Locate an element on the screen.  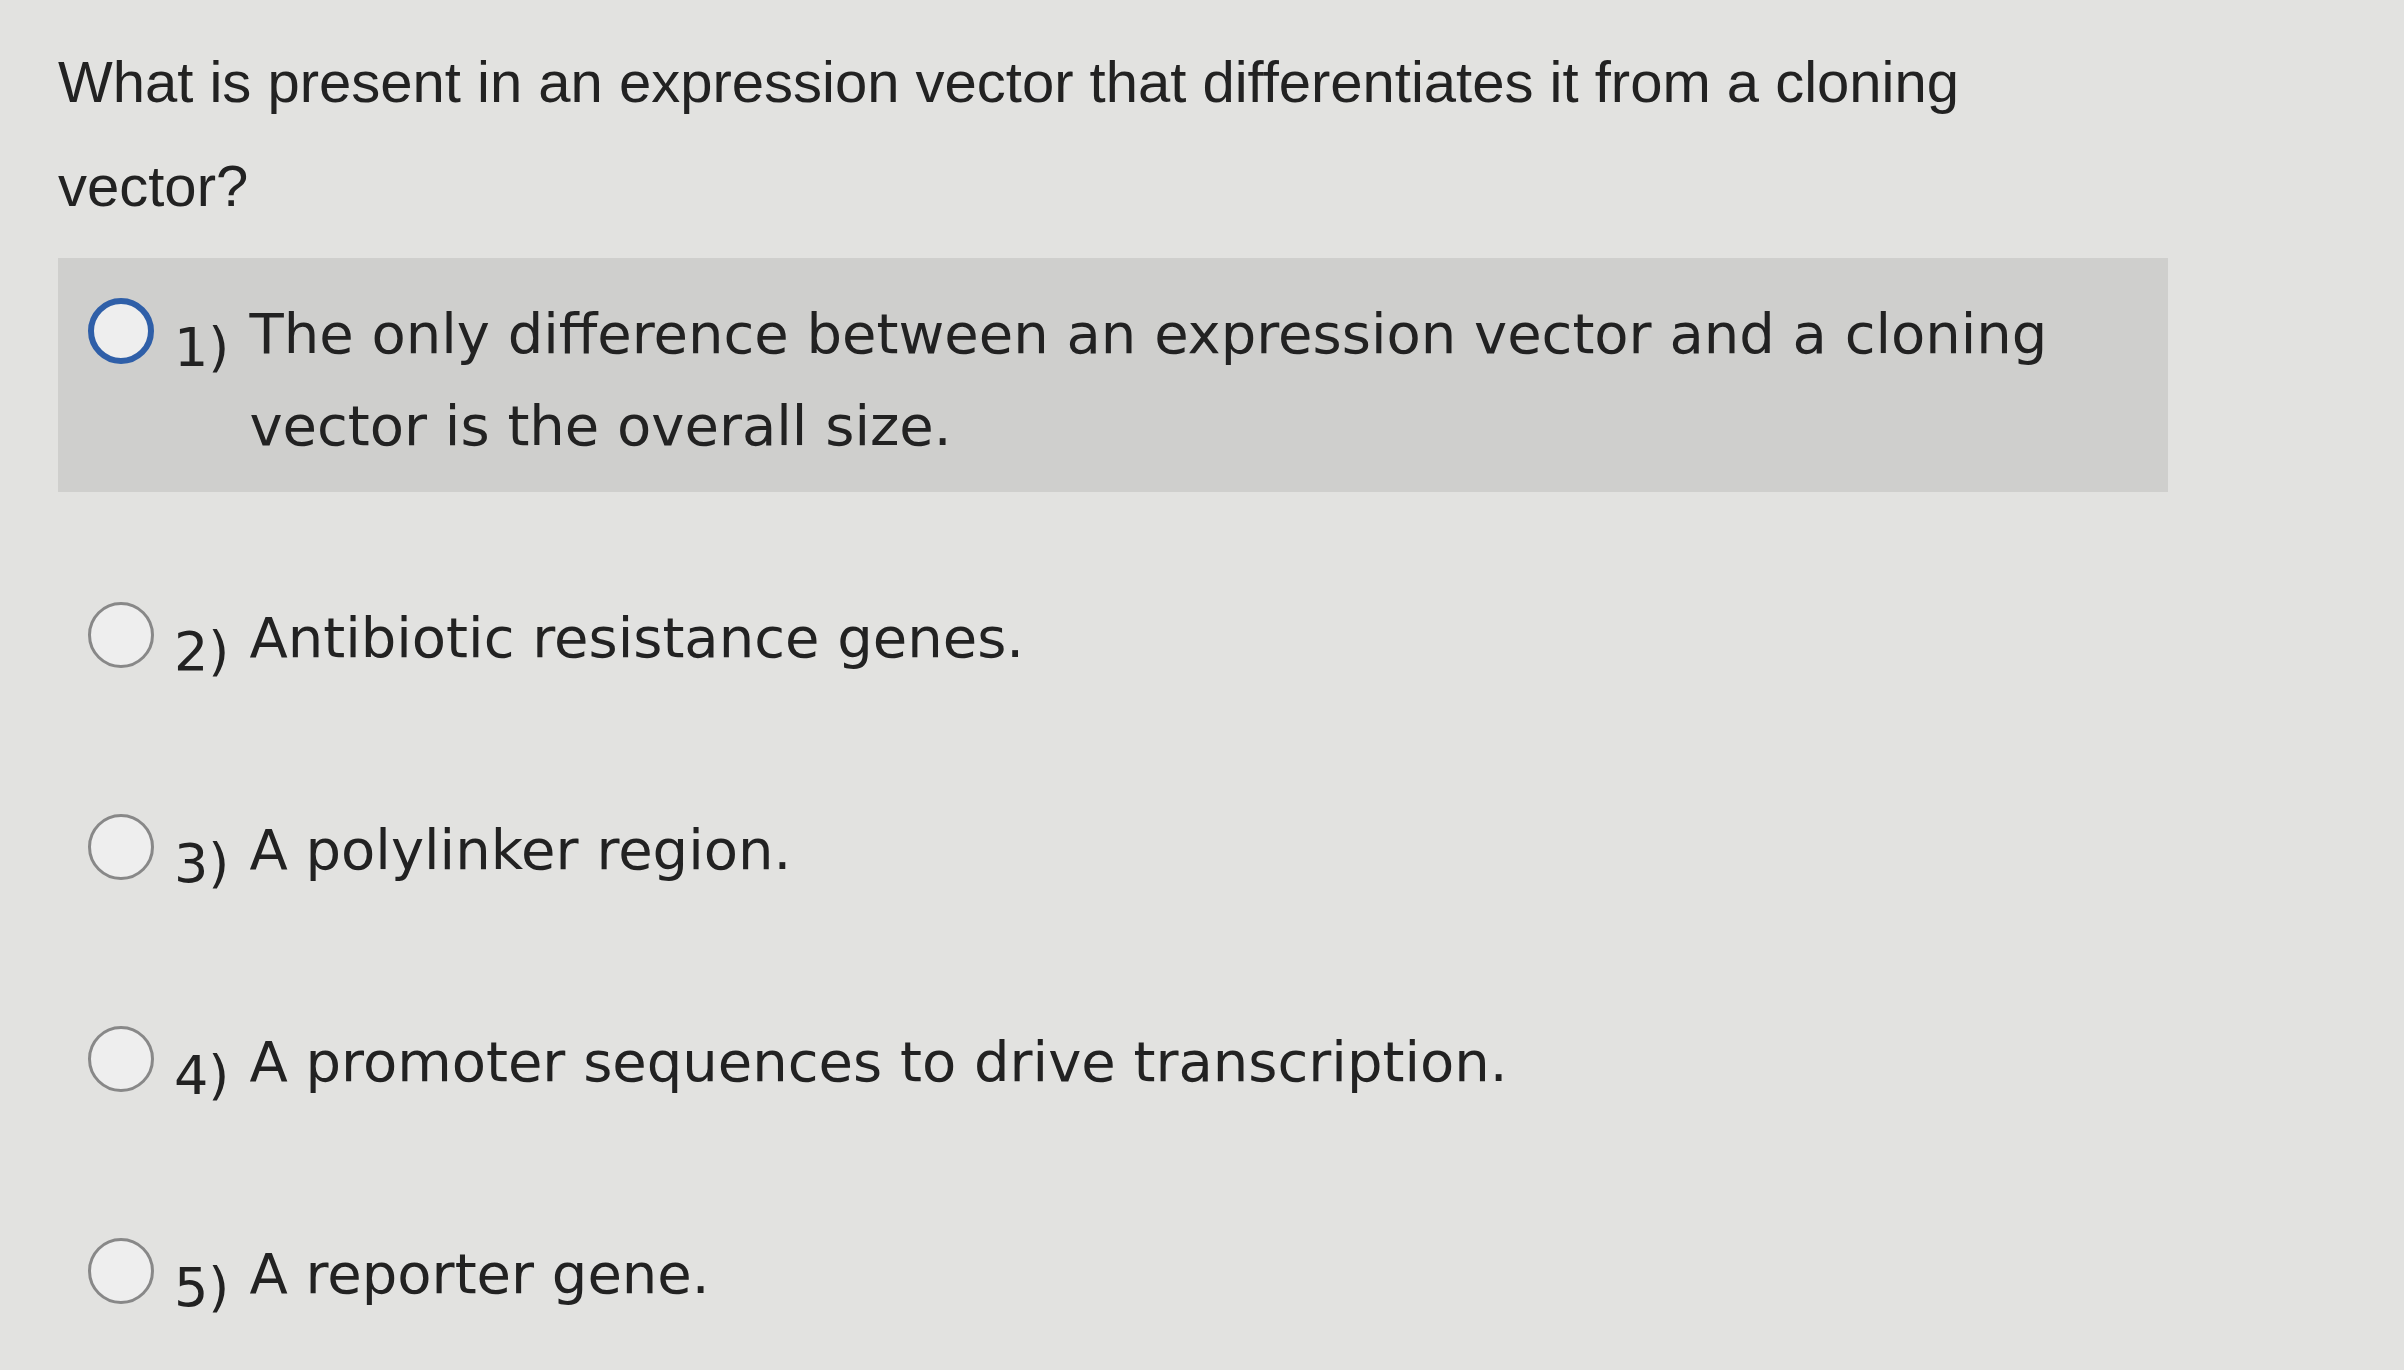
option-number: 4) is located at coordinates (202, 1075).